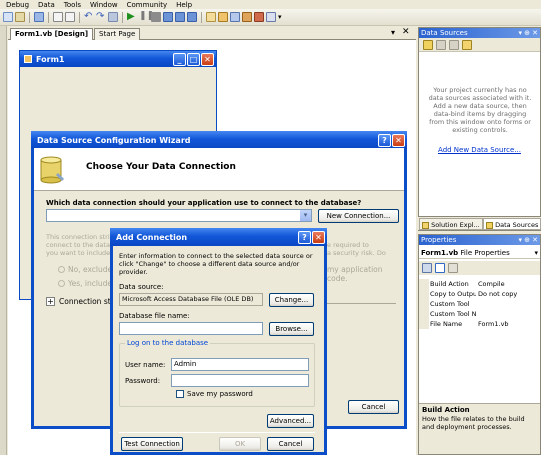 This screenshot has height=455, width=541. What do you see at coordinates (223, 17) in the screenshot?
I see `properties-icon` at bounding box center [223, 17].